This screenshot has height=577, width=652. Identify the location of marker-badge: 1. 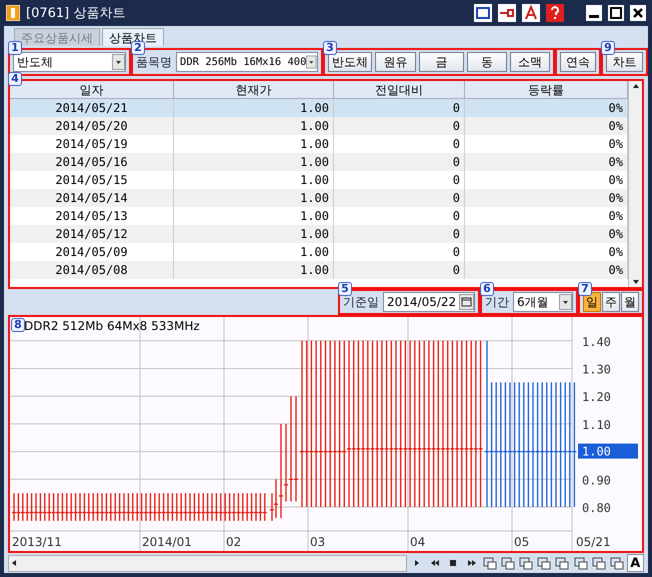
(15, 48).